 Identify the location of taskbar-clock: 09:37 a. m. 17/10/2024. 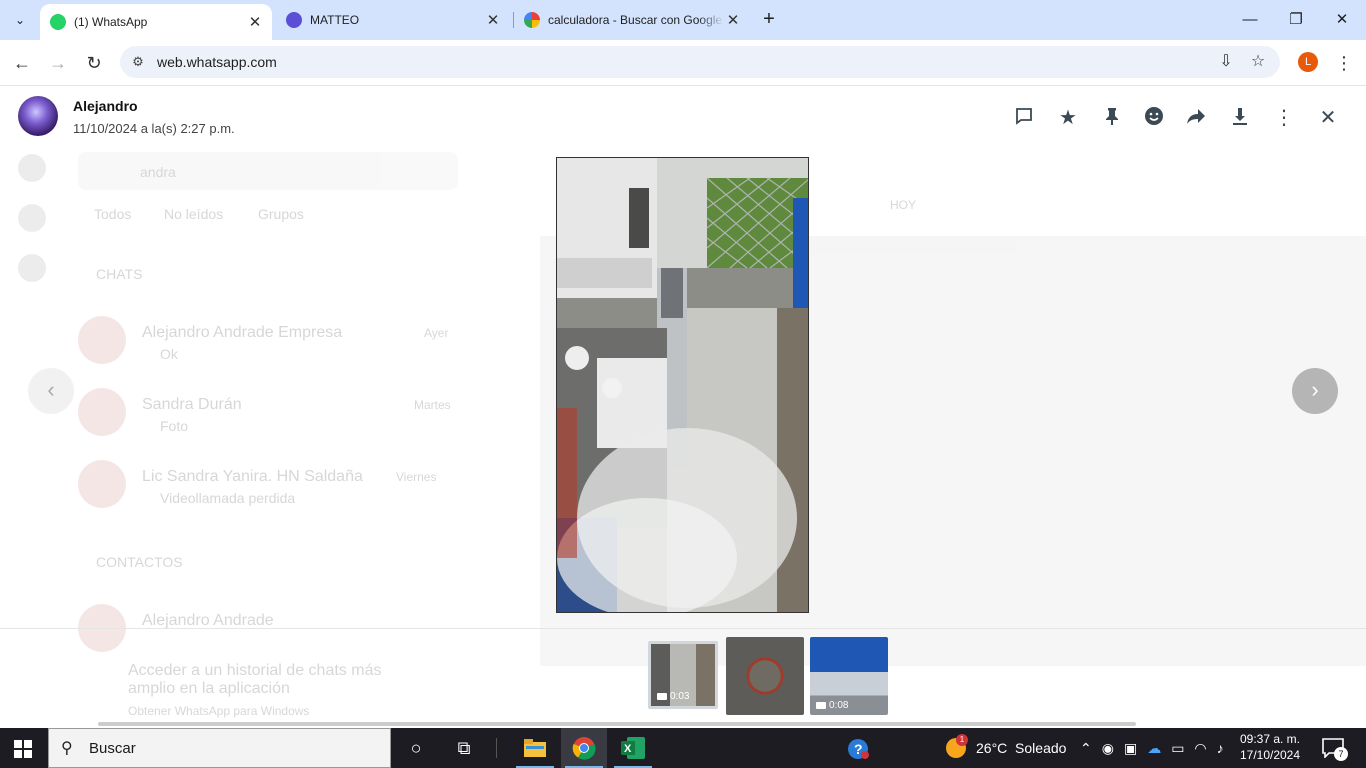
(1270, 747).